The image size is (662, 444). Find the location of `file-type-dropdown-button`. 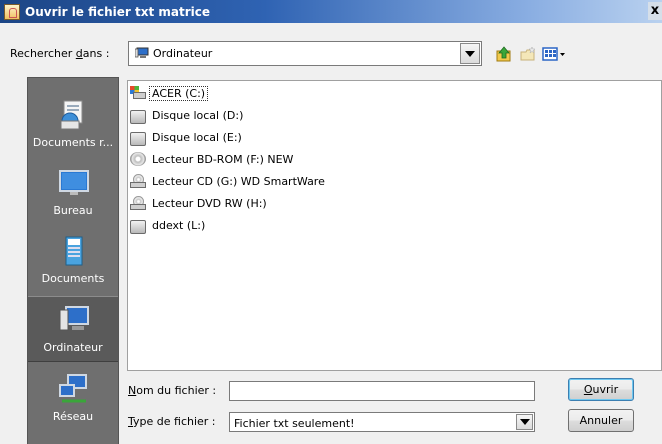

file-type-dropdown-button is located at coordinates (524, 422).